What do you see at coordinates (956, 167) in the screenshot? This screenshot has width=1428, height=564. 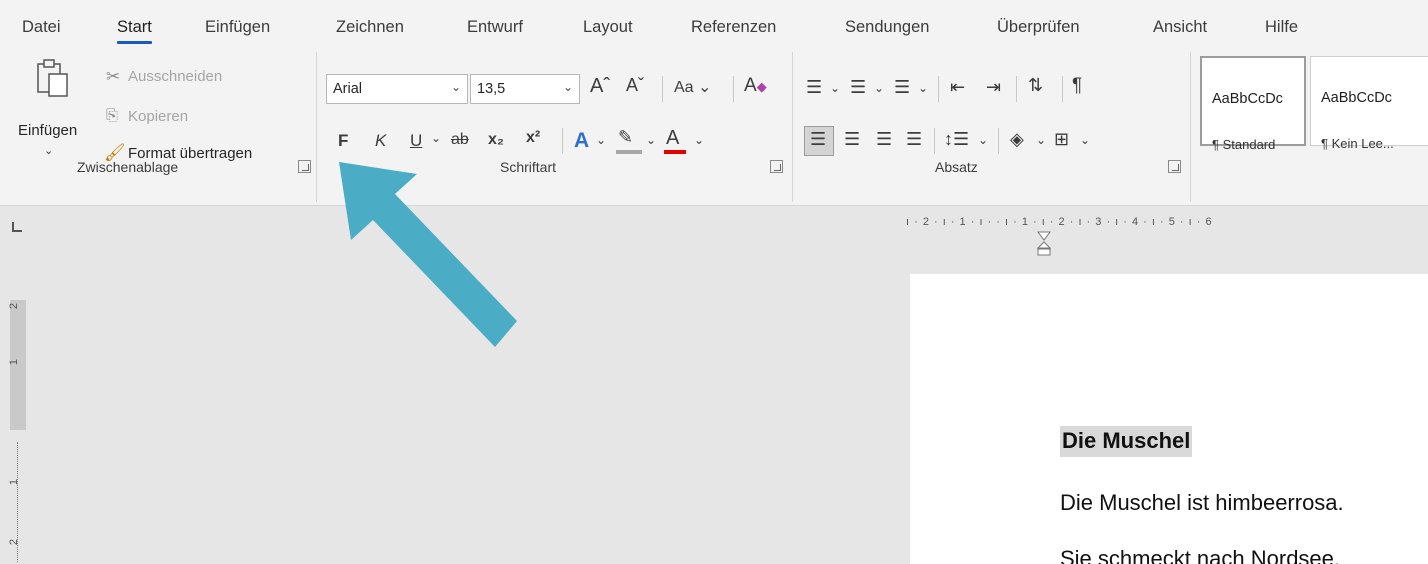 I see `paragraph-group-label: Absatz` at bounding box center [956, 167].